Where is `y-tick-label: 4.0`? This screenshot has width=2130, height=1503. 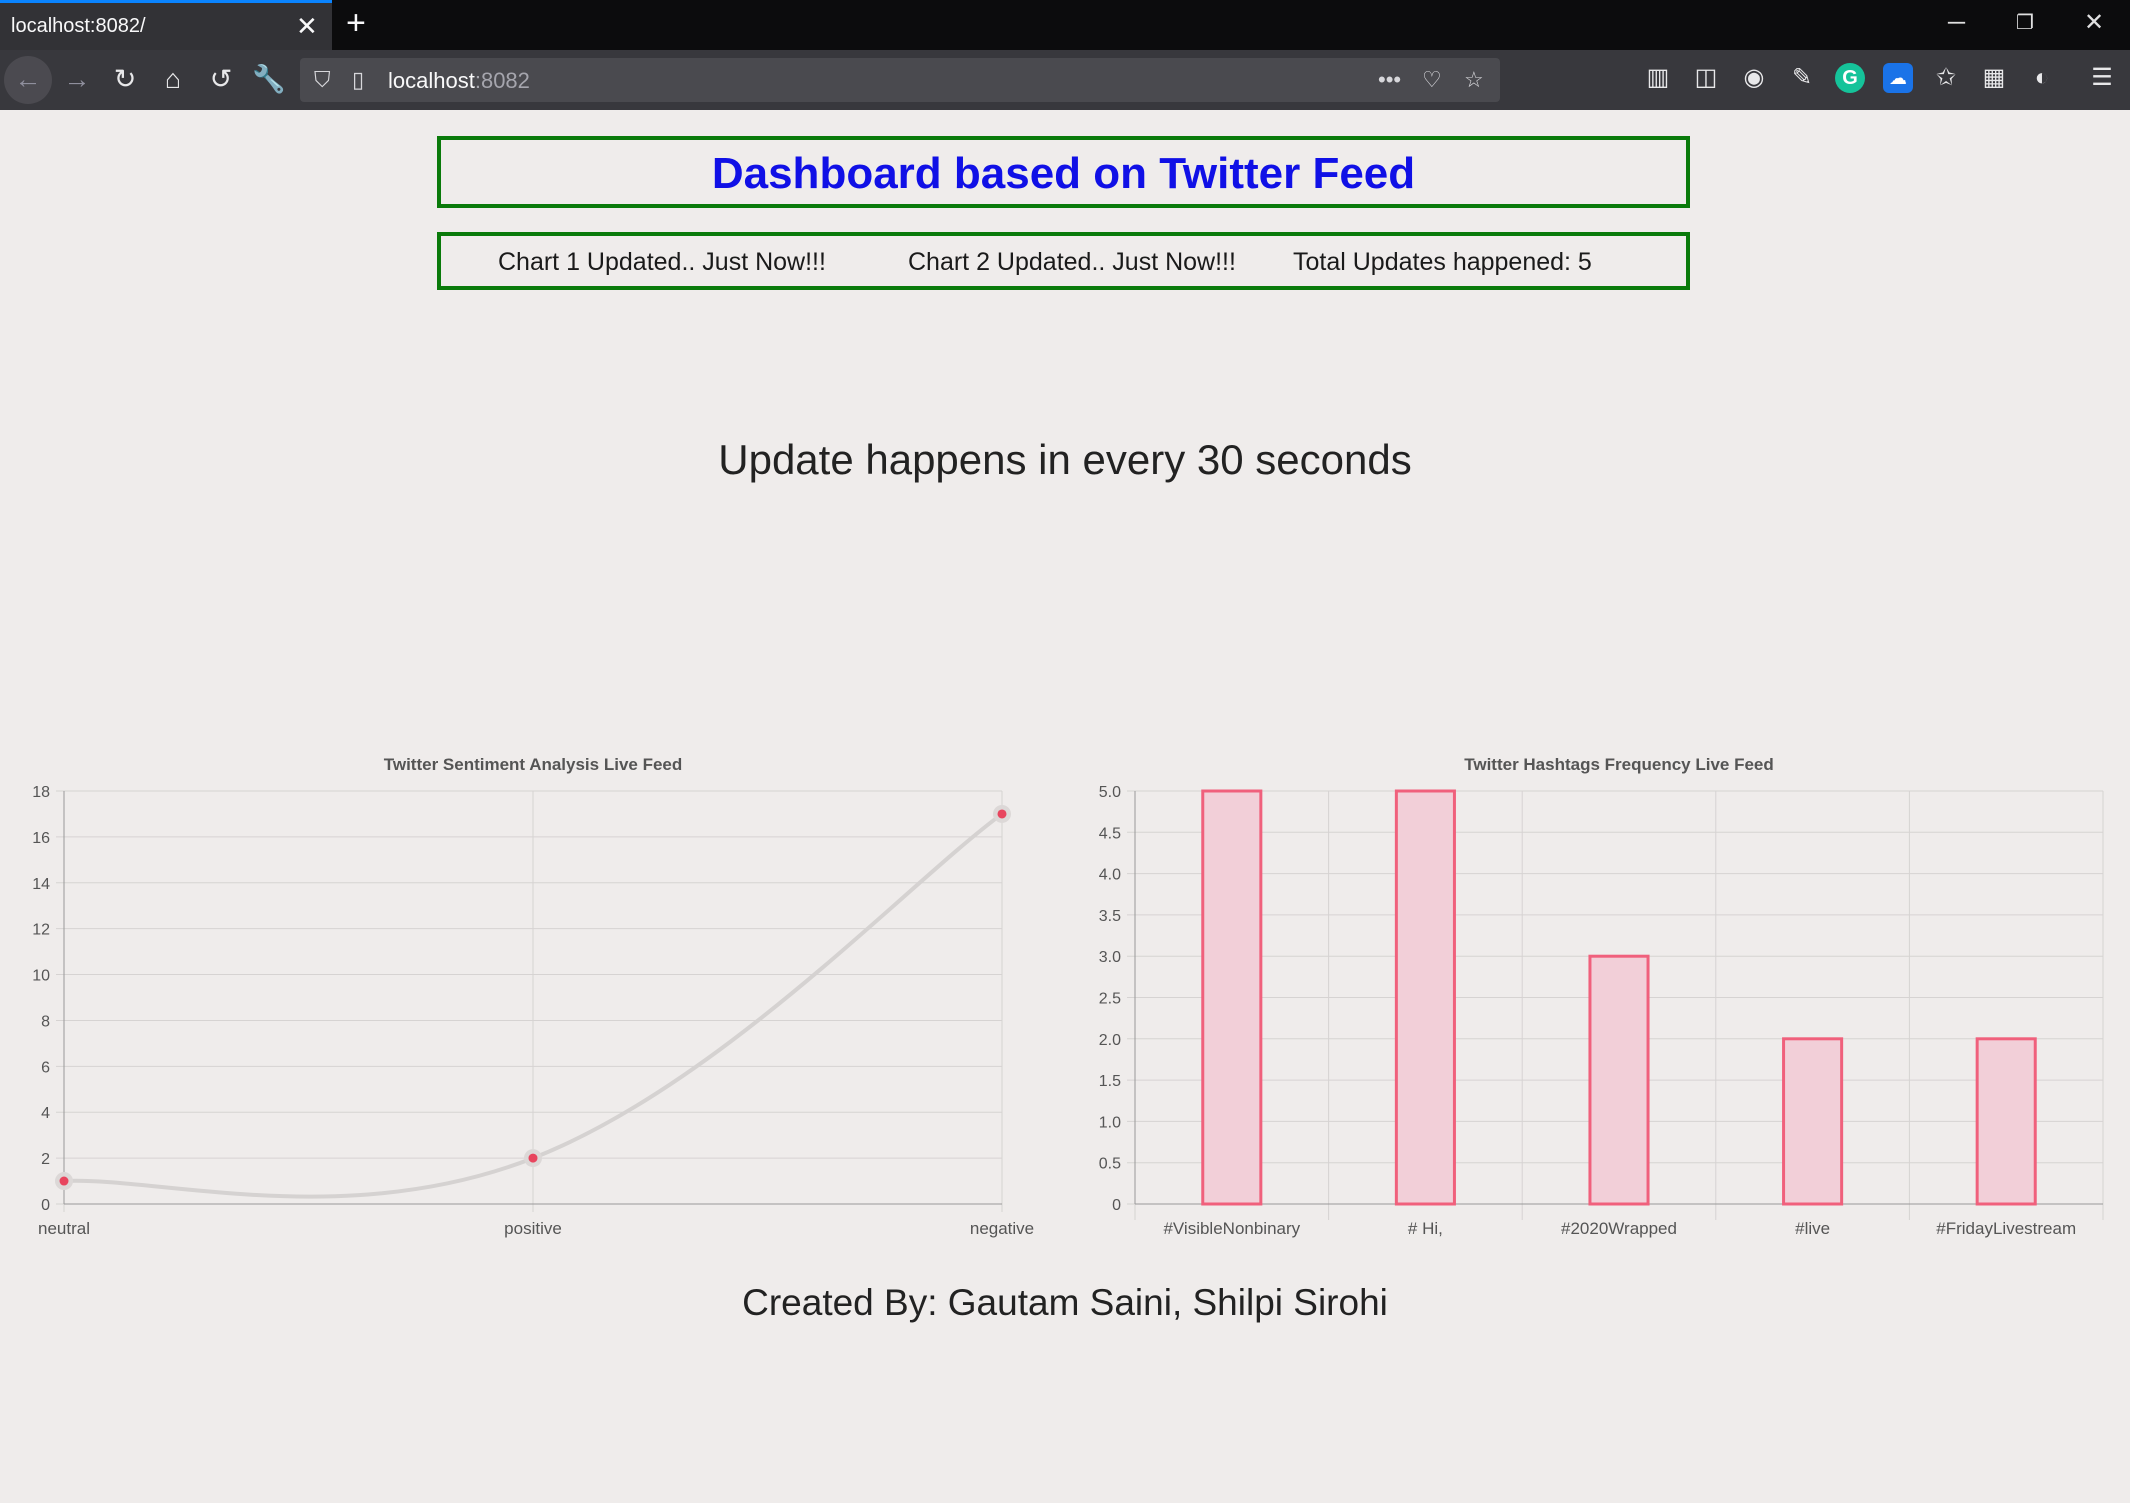
y-tick-label: 4.0 is located at coordinates (1110, 875).